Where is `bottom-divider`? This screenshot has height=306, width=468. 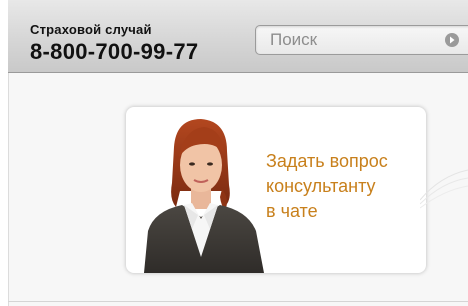 bottom-divider is located at coordinates (238, 301).